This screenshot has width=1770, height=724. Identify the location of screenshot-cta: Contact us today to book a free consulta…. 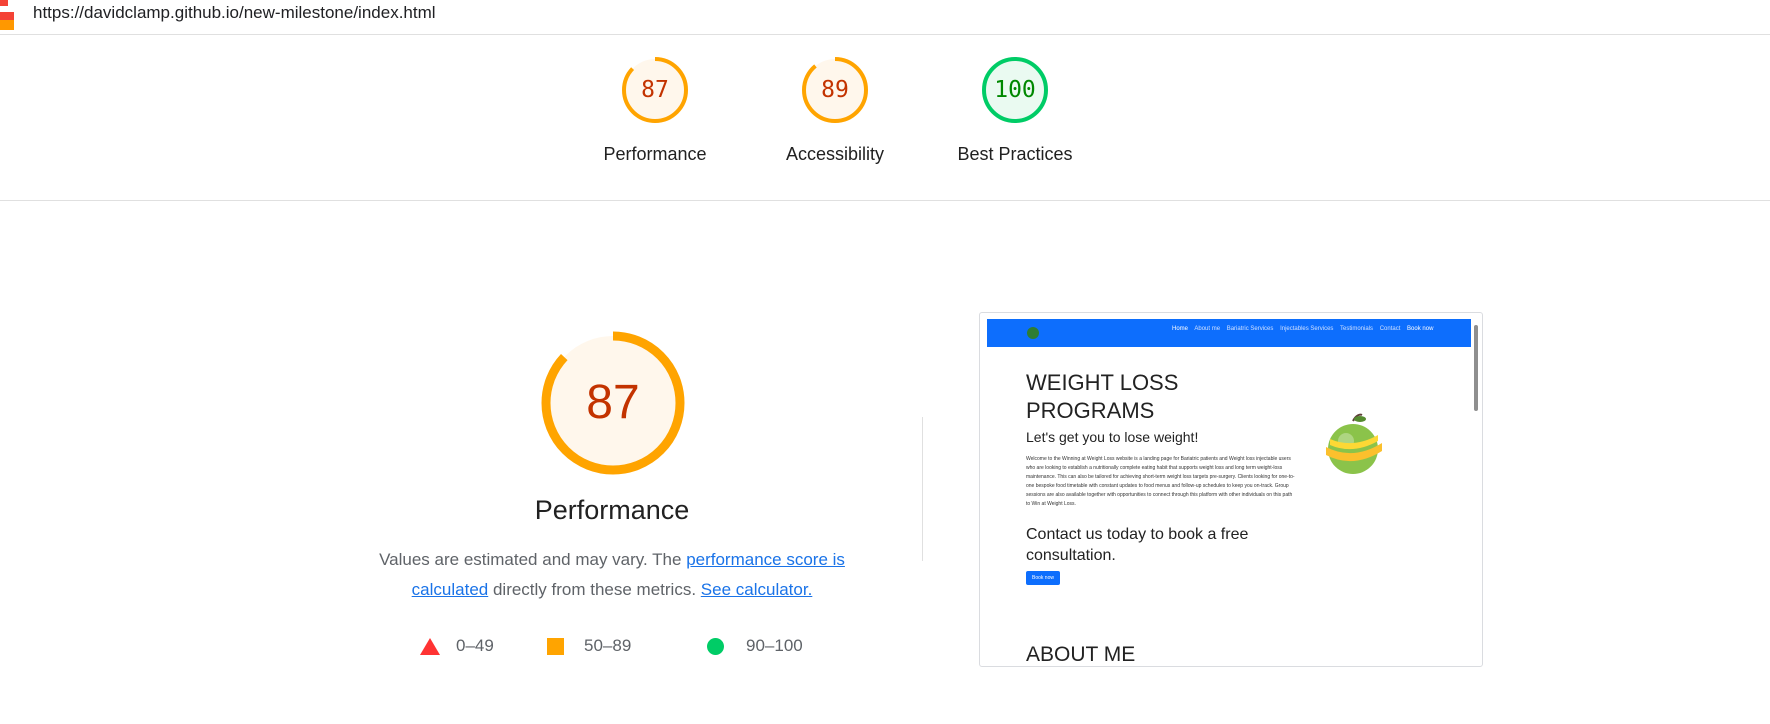
(1137, 545).